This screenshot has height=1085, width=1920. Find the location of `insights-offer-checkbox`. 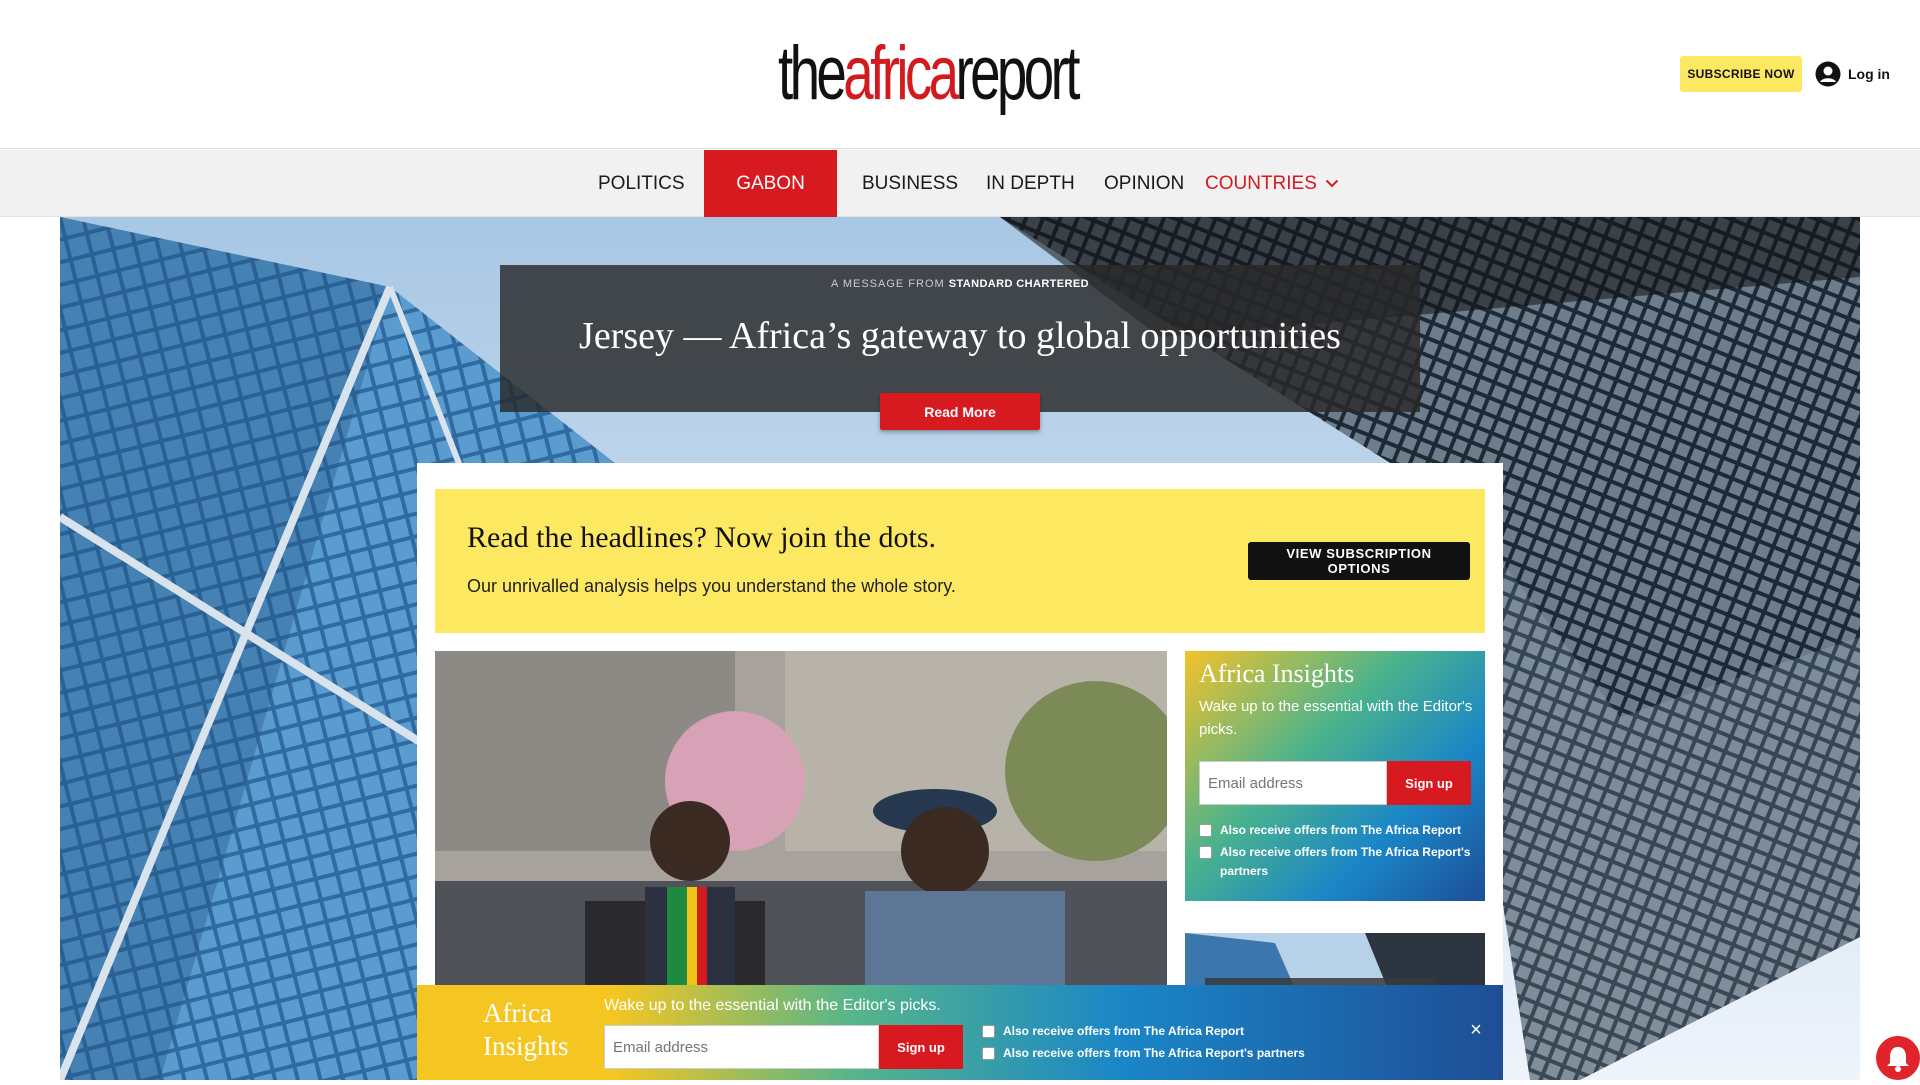

insights-offer-checkbox is located at coordinates (1205, 830).